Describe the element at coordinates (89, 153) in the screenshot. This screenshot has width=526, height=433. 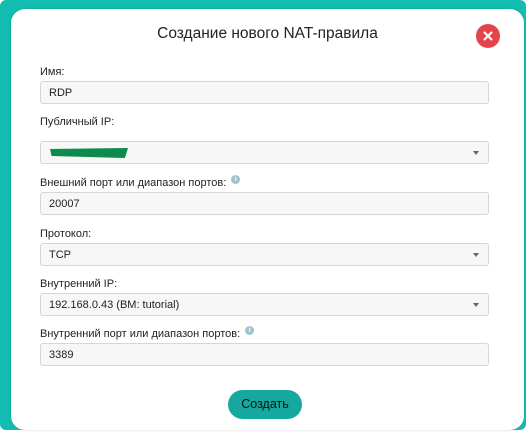
I see `redacted-mark` at that location.